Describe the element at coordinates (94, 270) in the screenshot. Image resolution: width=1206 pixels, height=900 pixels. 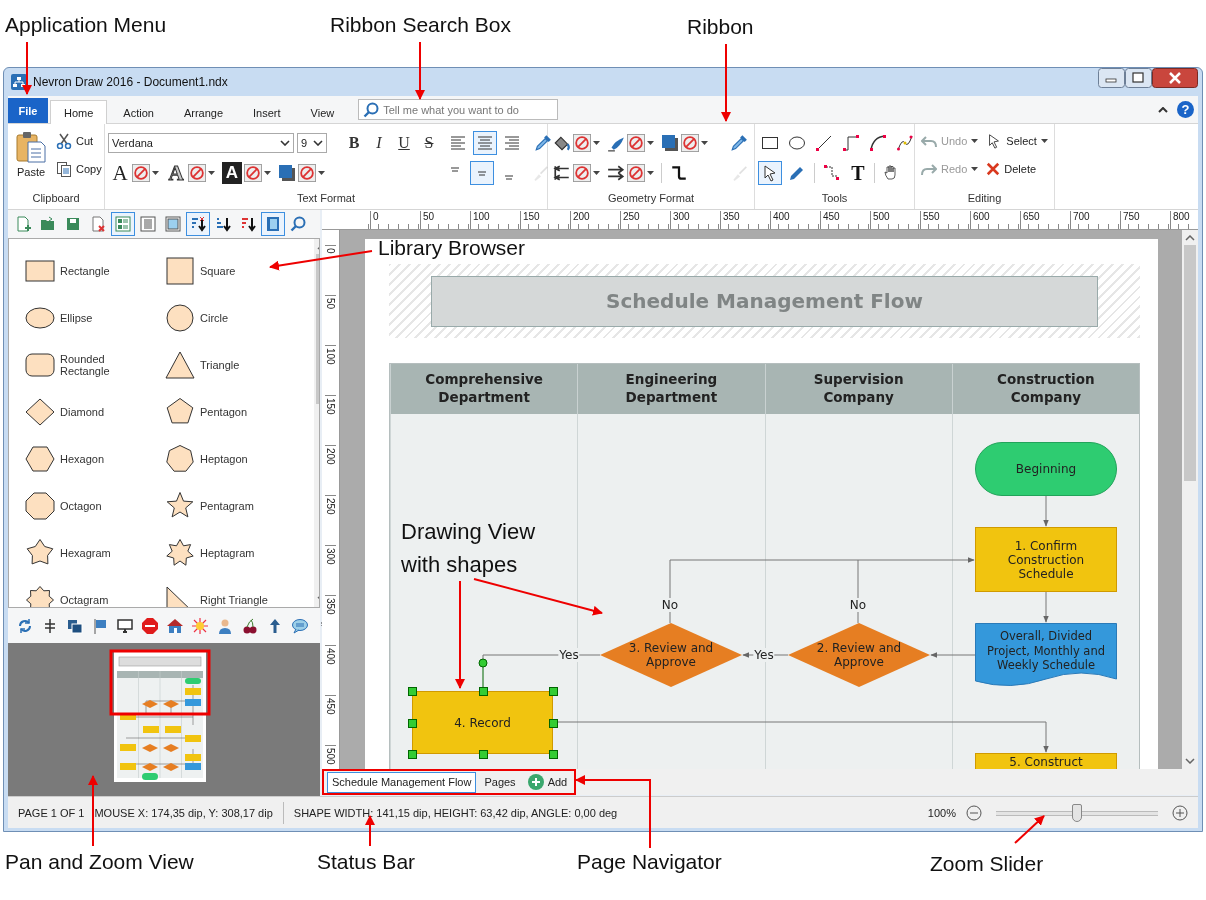
I see `library-item: Rectangle` at that location.